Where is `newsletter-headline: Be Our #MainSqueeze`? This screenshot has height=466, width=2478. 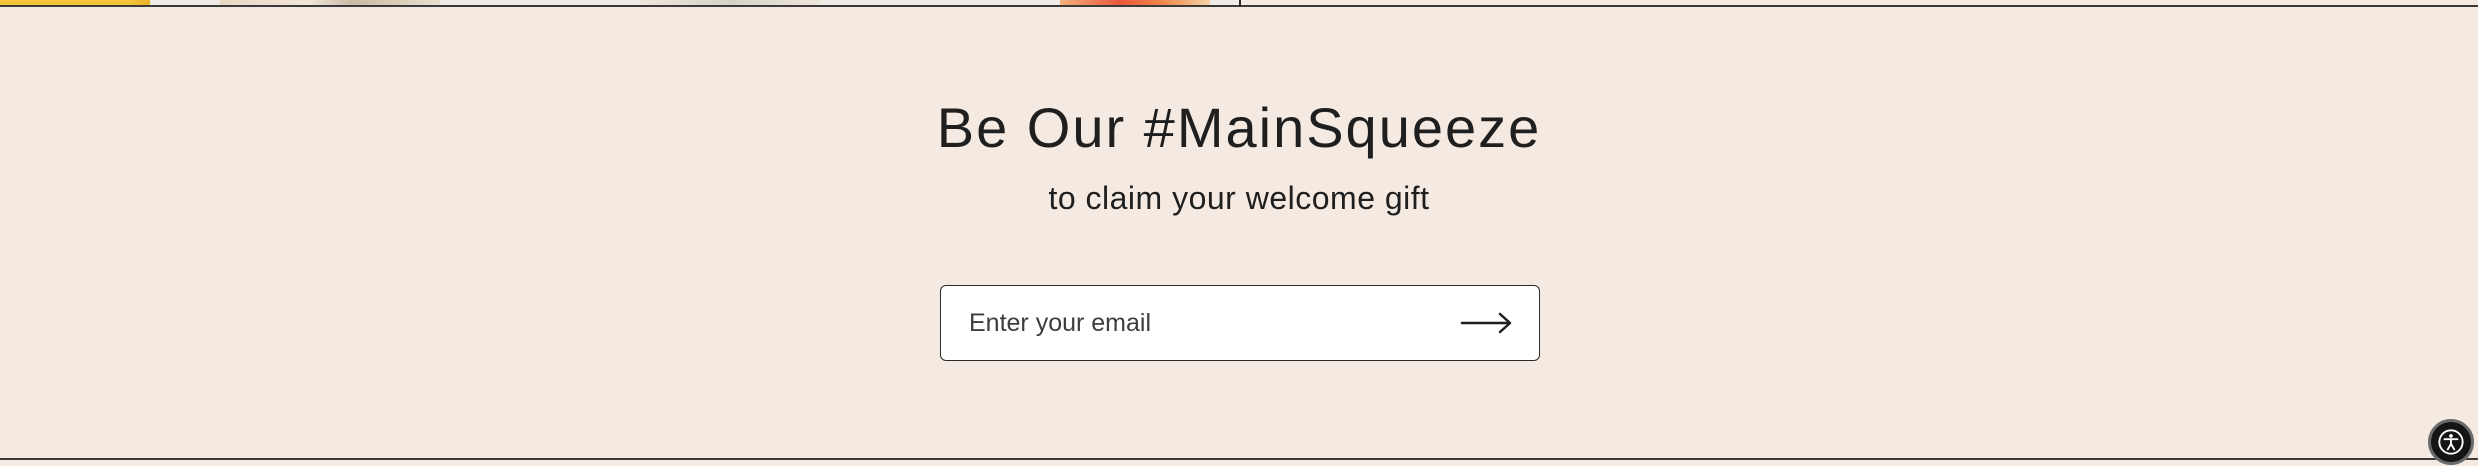 newsletter-headline: Be Our #MainSqueeze is located at coordinates (1239, 127).